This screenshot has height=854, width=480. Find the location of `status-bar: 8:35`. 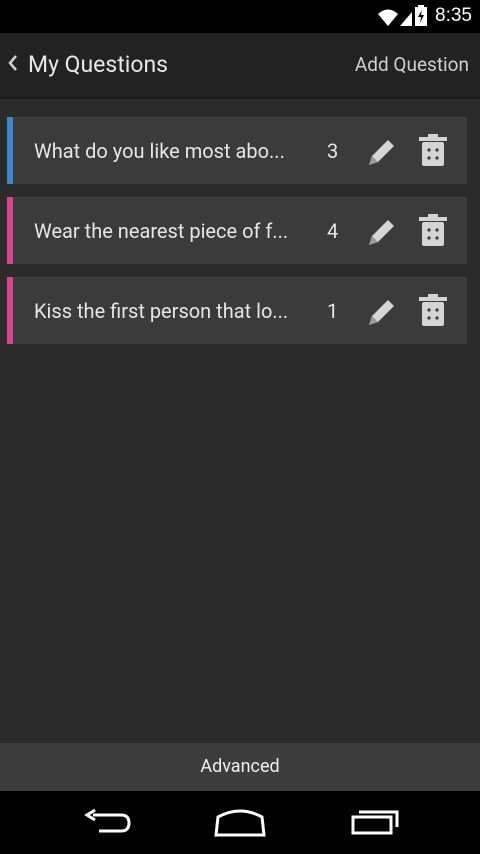

status-bar: 8:35 is located at coordinates (240, 16).